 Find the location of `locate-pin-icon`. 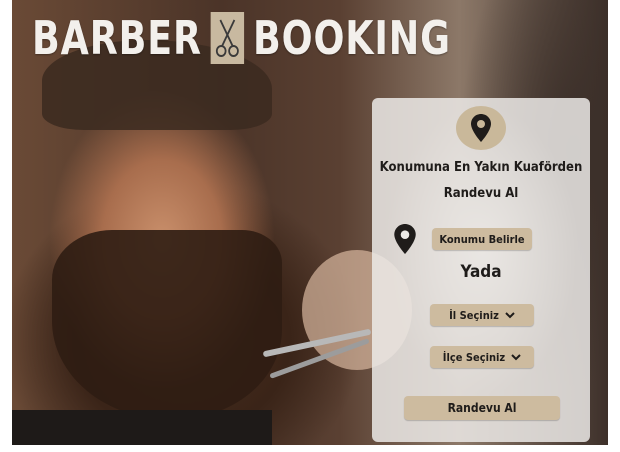

locate-pin-icon is located at coordinates (405, 241).